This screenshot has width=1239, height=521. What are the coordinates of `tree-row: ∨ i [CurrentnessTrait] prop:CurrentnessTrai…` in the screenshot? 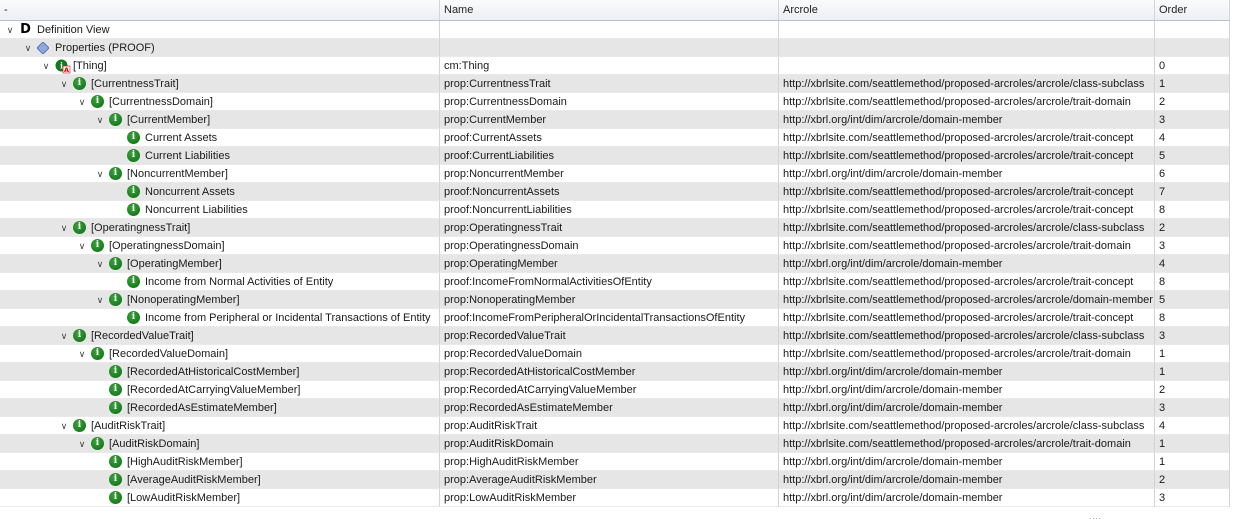 It's located at (615, 84).